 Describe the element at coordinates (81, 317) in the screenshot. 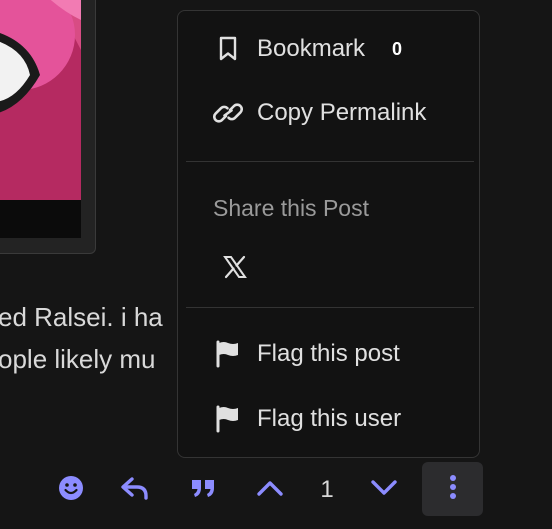

I see `post-text-line-1: ed Ralsei. i ha` at that location.